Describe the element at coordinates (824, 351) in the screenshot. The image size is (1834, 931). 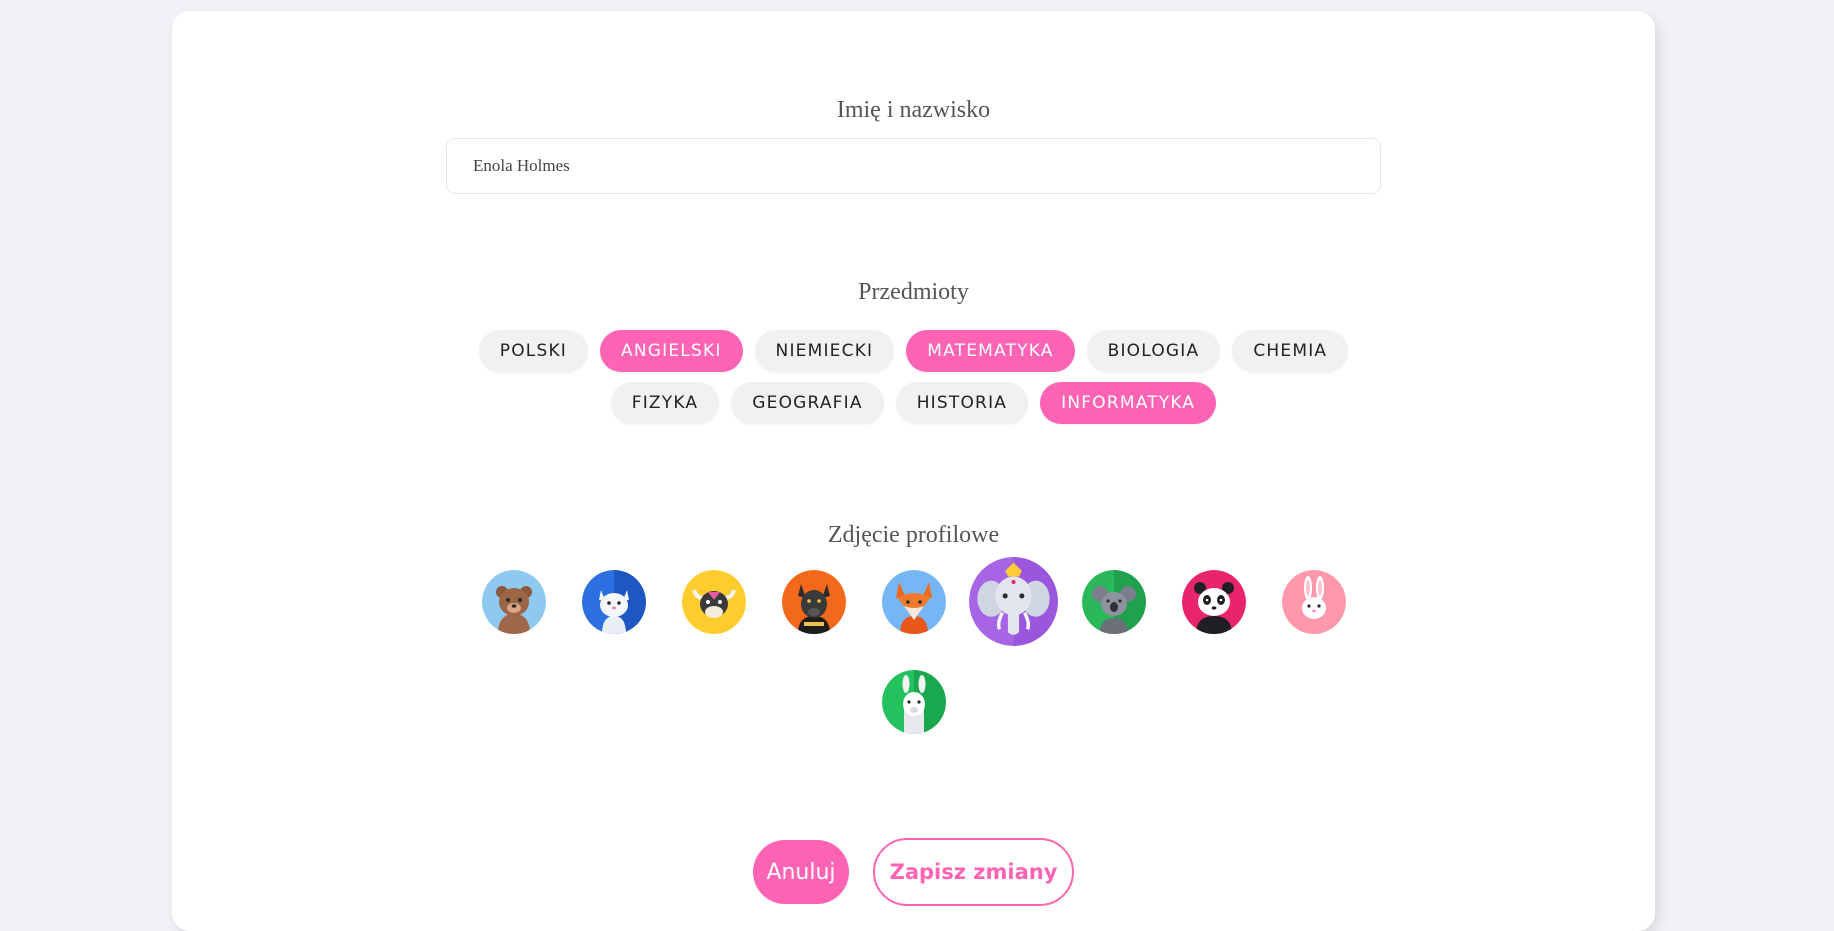
I see `subject-chip-niemiecki: NIEMIECKI` at that location.